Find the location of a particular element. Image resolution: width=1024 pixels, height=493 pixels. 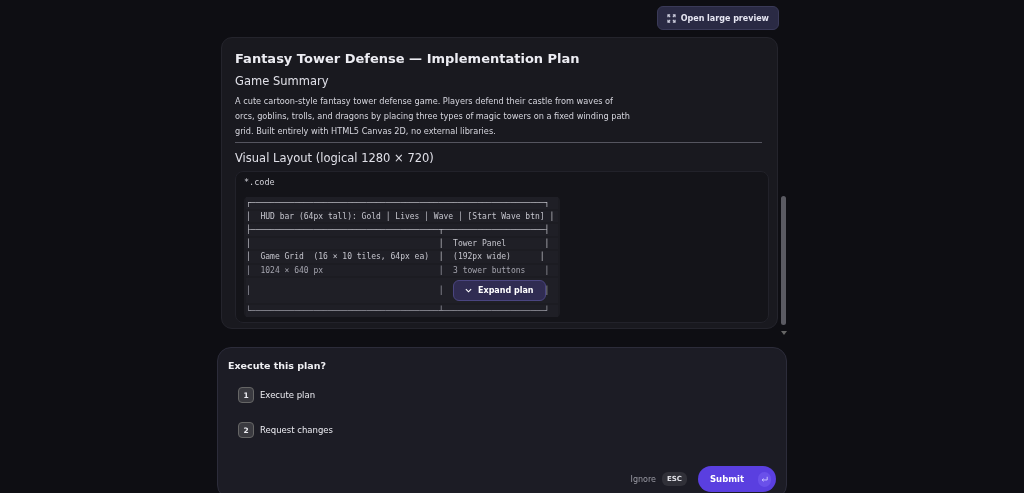

submit-button: Submit is located at coordinates (737, 479).